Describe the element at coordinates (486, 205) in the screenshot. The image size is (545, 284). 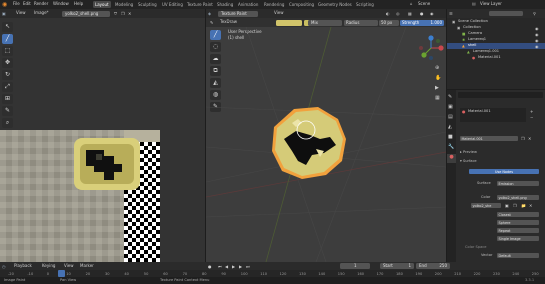
I see `image-datablock-field: yolko2_she` at that location.